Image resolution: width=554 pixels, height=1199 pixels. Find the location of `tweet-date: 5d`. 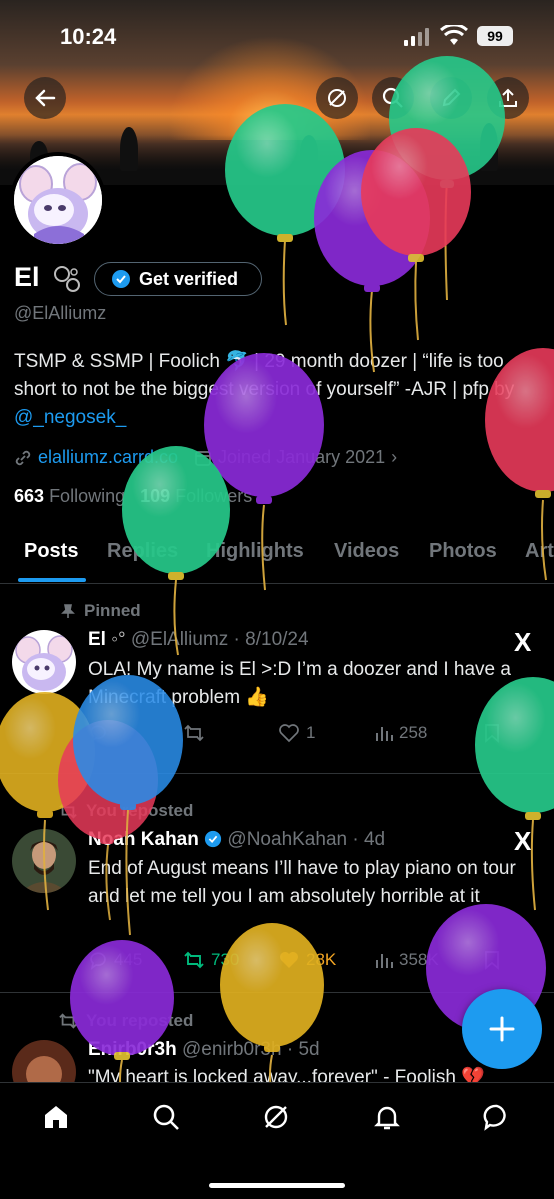

tweet-date: 5d is located at coordinates (309, 1049).